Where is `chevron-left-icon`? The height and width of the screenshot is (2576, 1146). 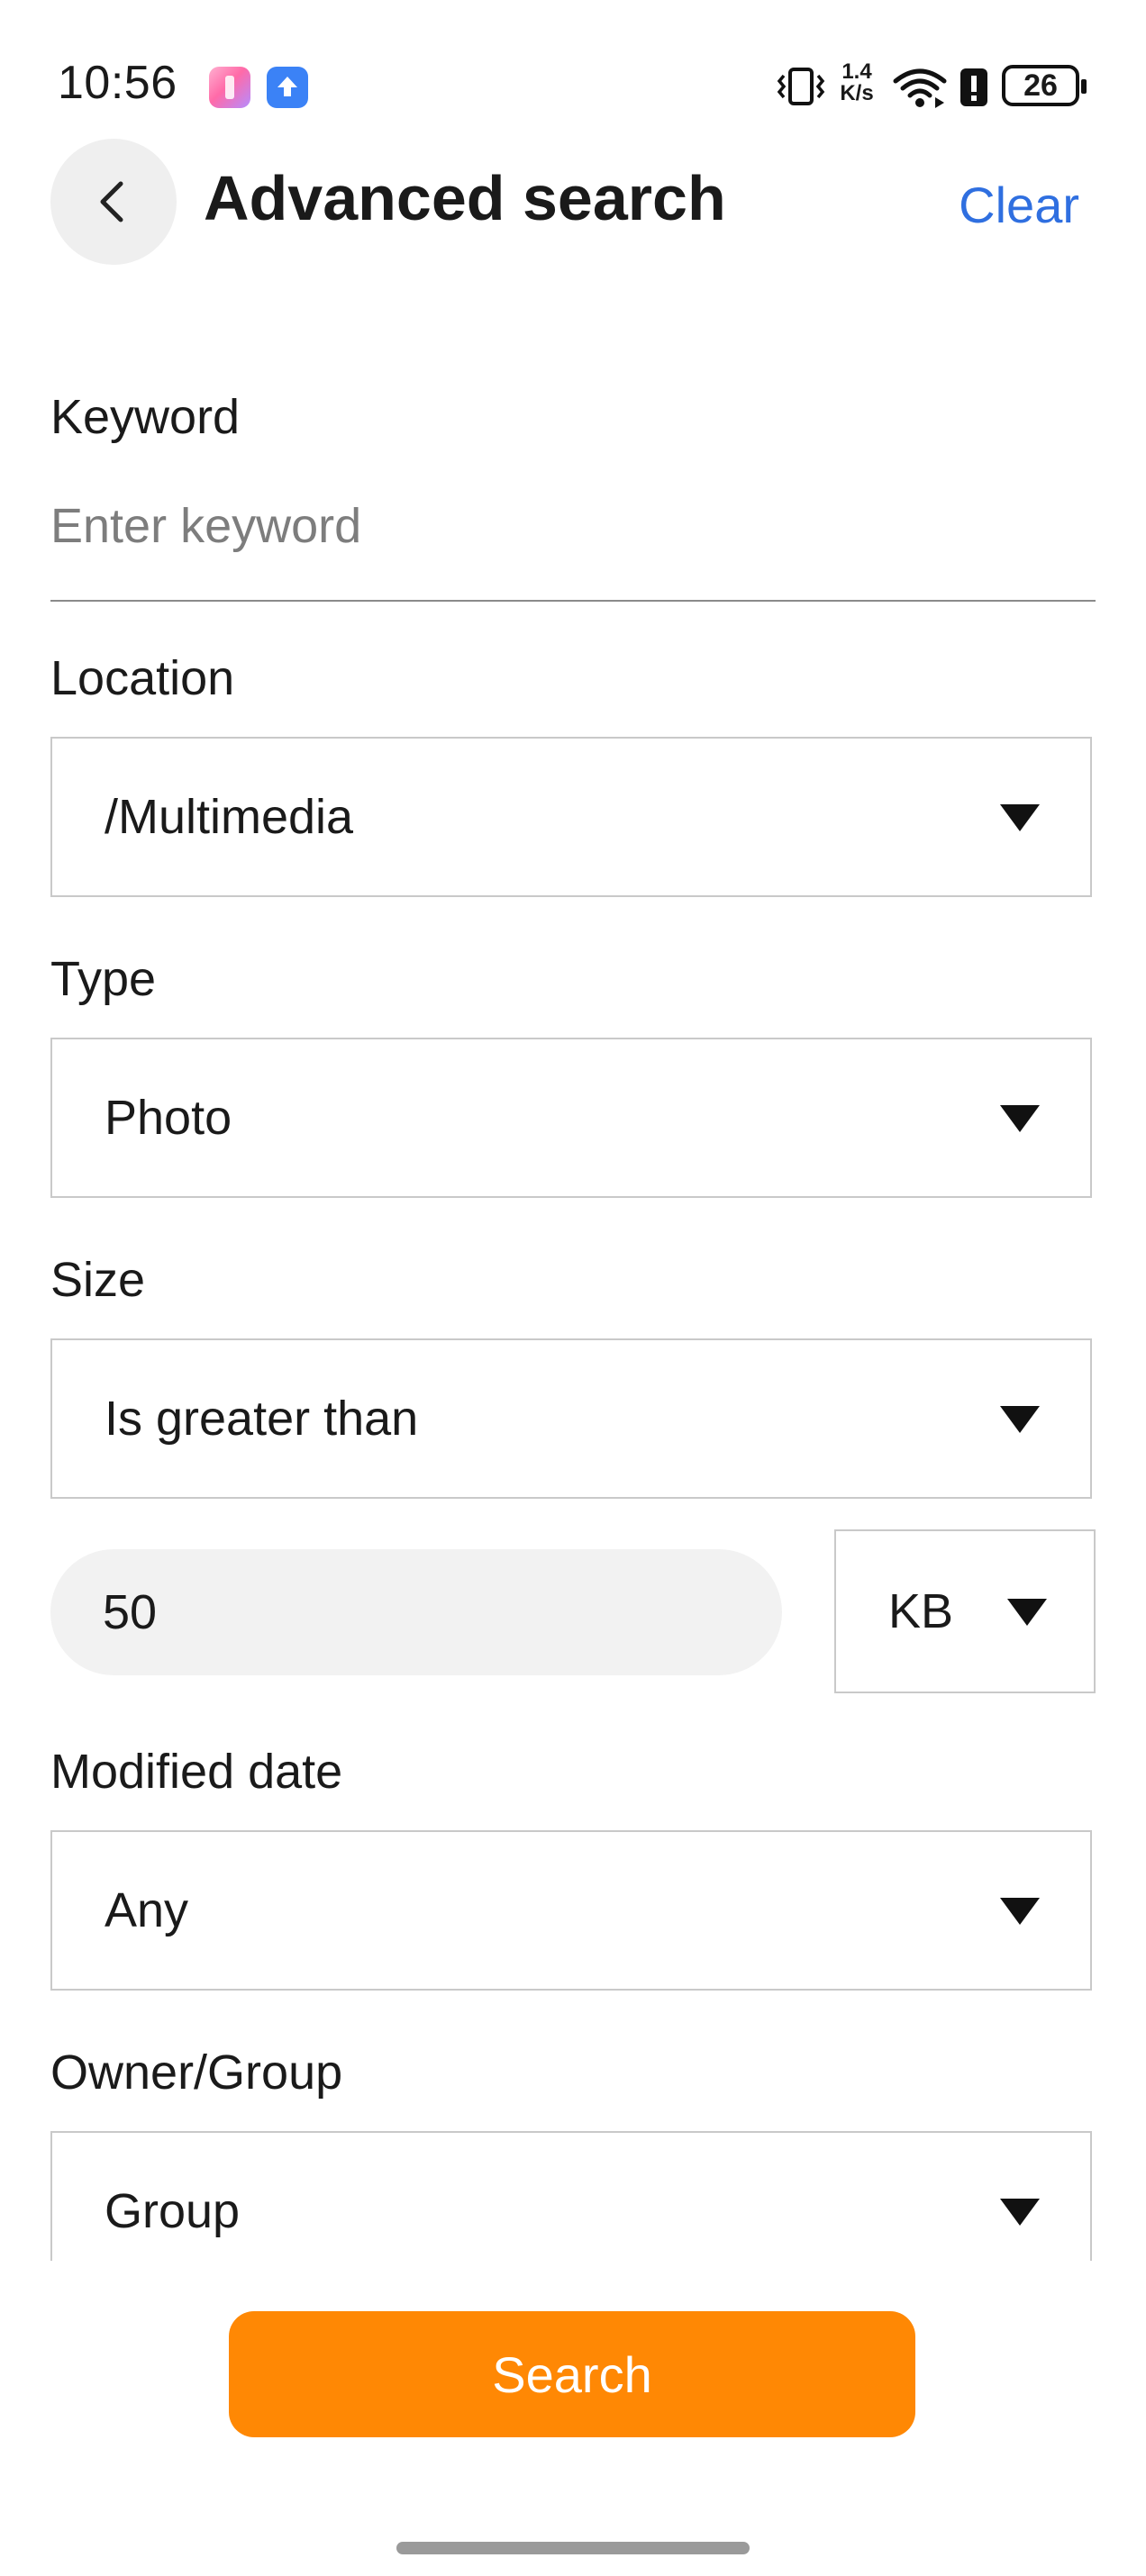
chevron-left-icon is located at coordinates (111, 201).